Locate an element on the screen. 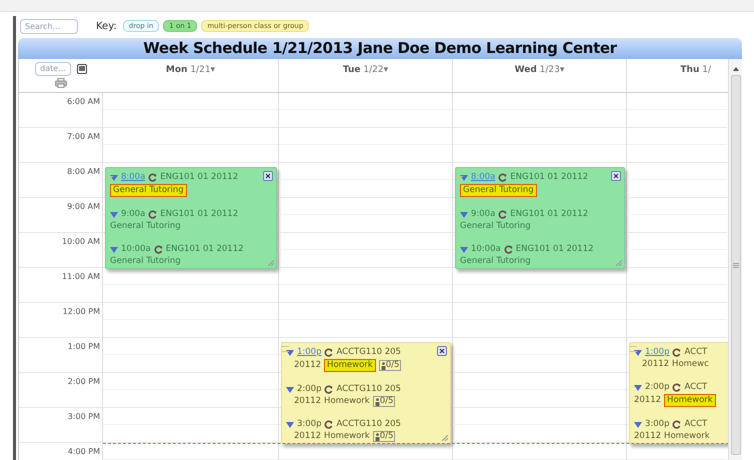  time-label: 12:00 PM is located at coordinates (81, 312).